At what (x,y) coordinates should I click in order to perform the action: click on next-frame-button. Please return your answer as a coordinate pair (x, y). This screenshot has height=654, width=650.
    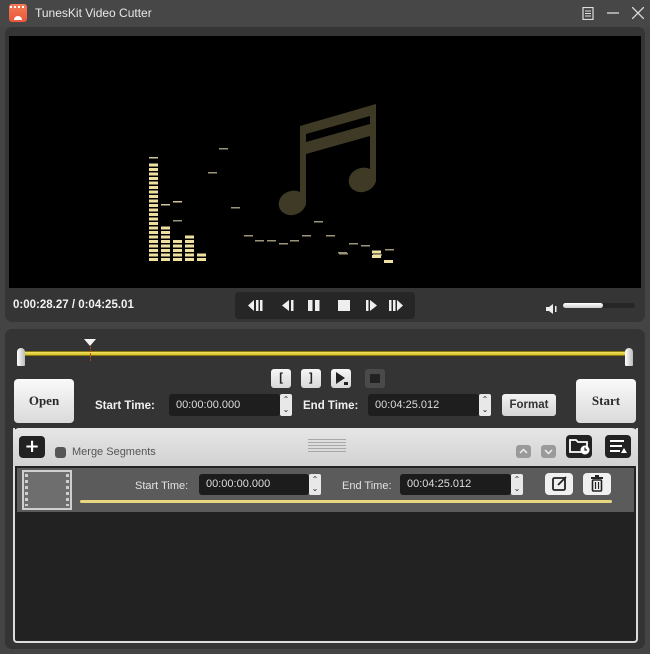
    Looking at the image, I should click on (372, 305).